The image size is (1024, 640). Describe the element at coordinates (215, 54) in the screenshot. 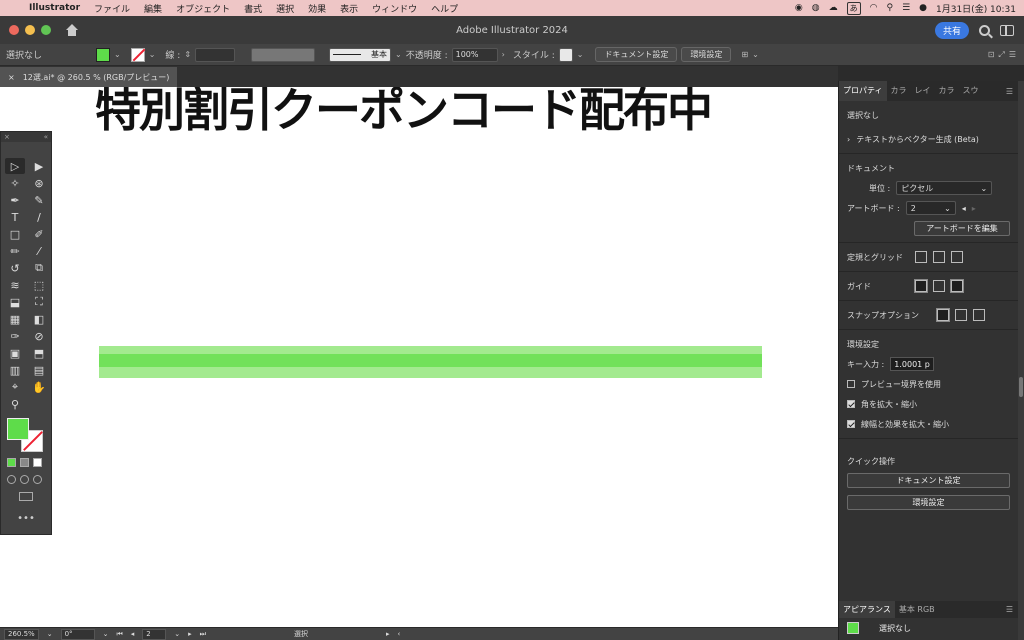

I see `stroke-weight-input` at that location.